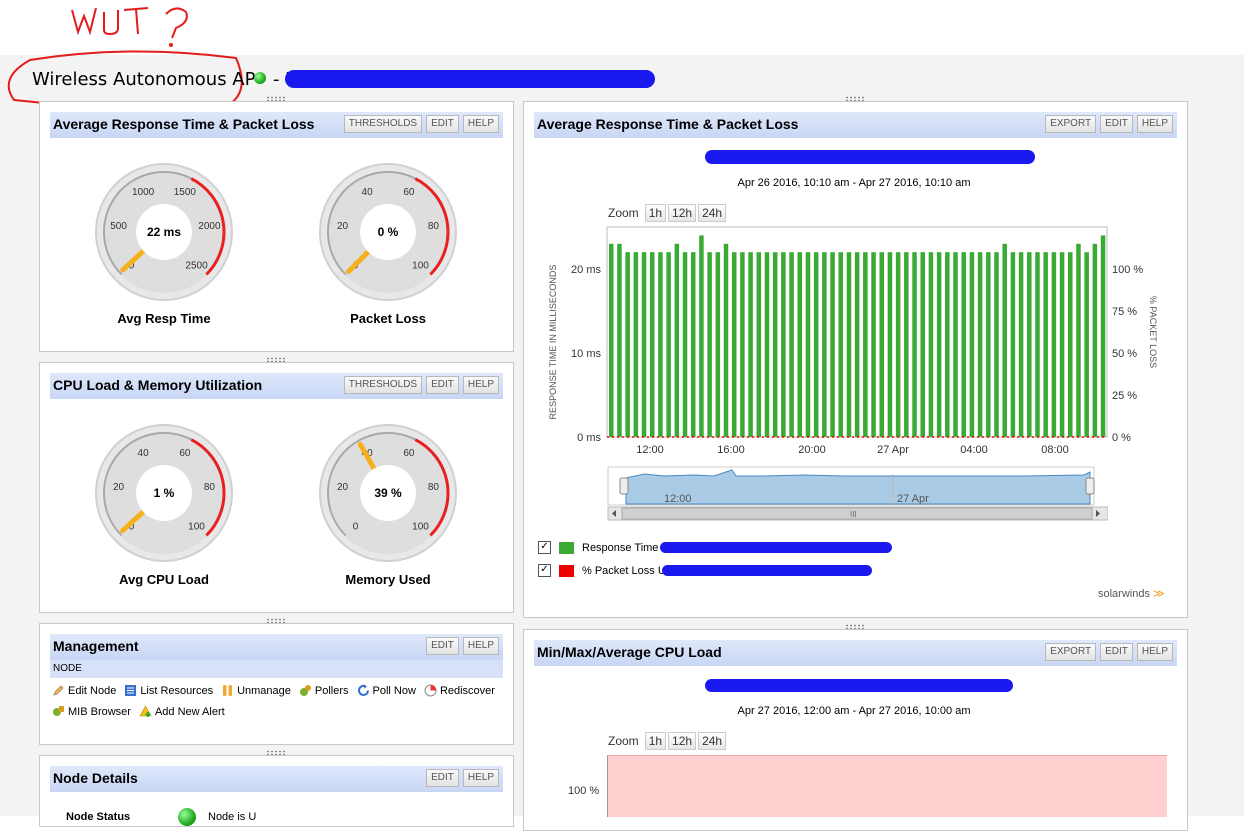 The width and height of the screenshot is (1244, 831). I want to click on scrollbar-grip: III, so click(853, 514).